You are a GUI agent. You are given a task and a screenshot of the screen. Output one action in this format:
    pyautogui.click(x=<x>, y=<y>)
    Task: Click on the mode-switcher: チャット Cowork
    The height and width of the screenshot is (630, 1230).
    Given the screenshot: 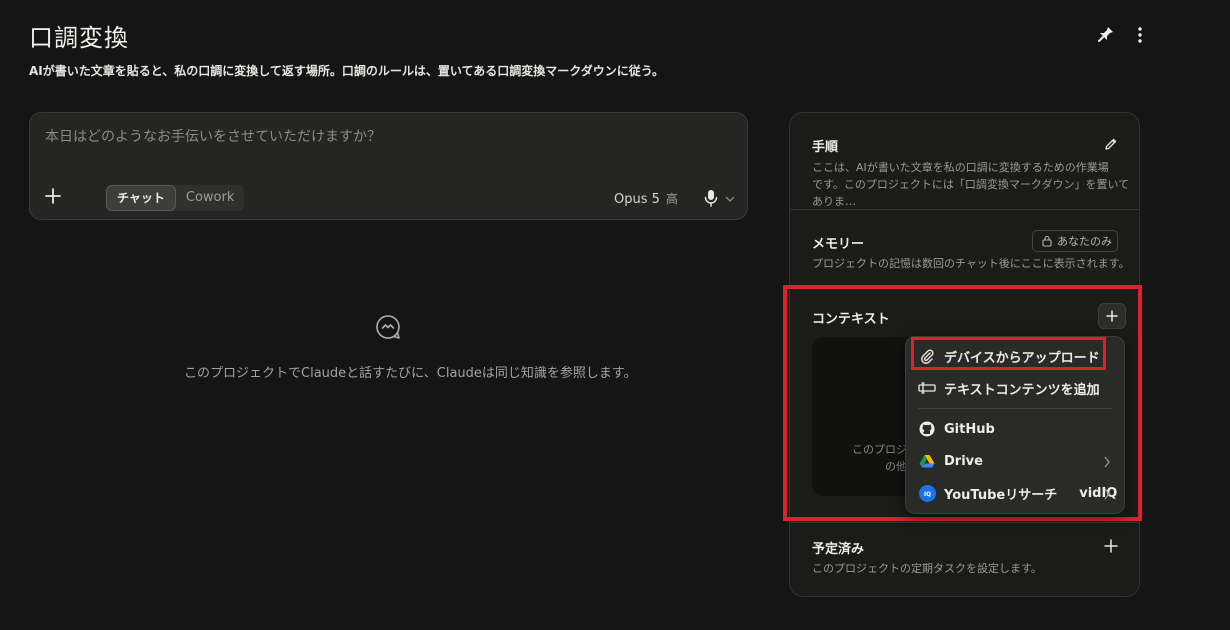 What is the action you would take?
    pyautogui.click(x=175, y=198)
    